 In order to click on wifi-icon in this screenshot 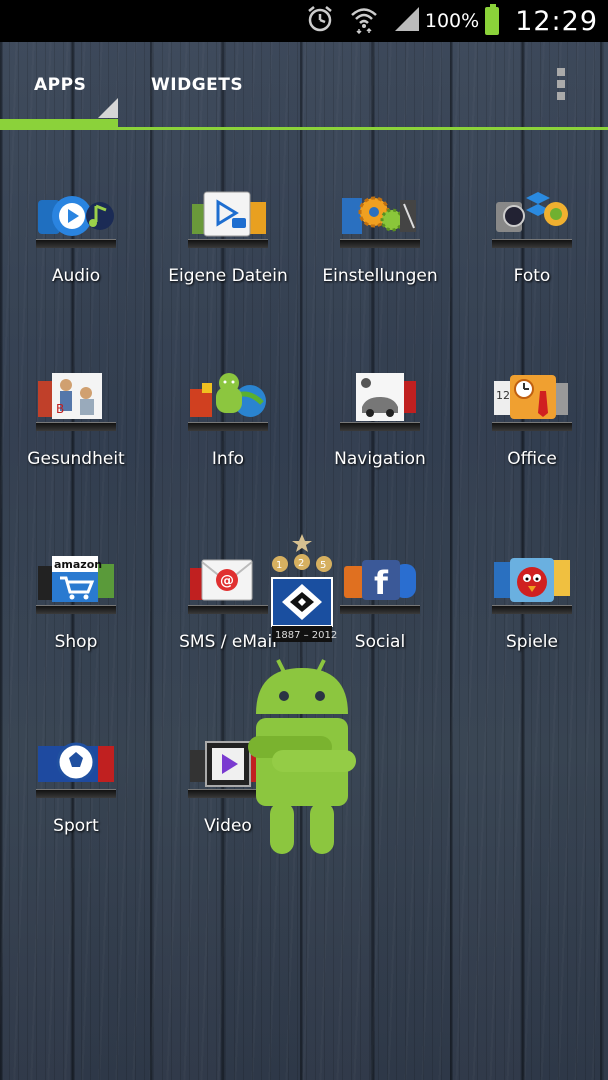, I will do `click(364, 21)`.